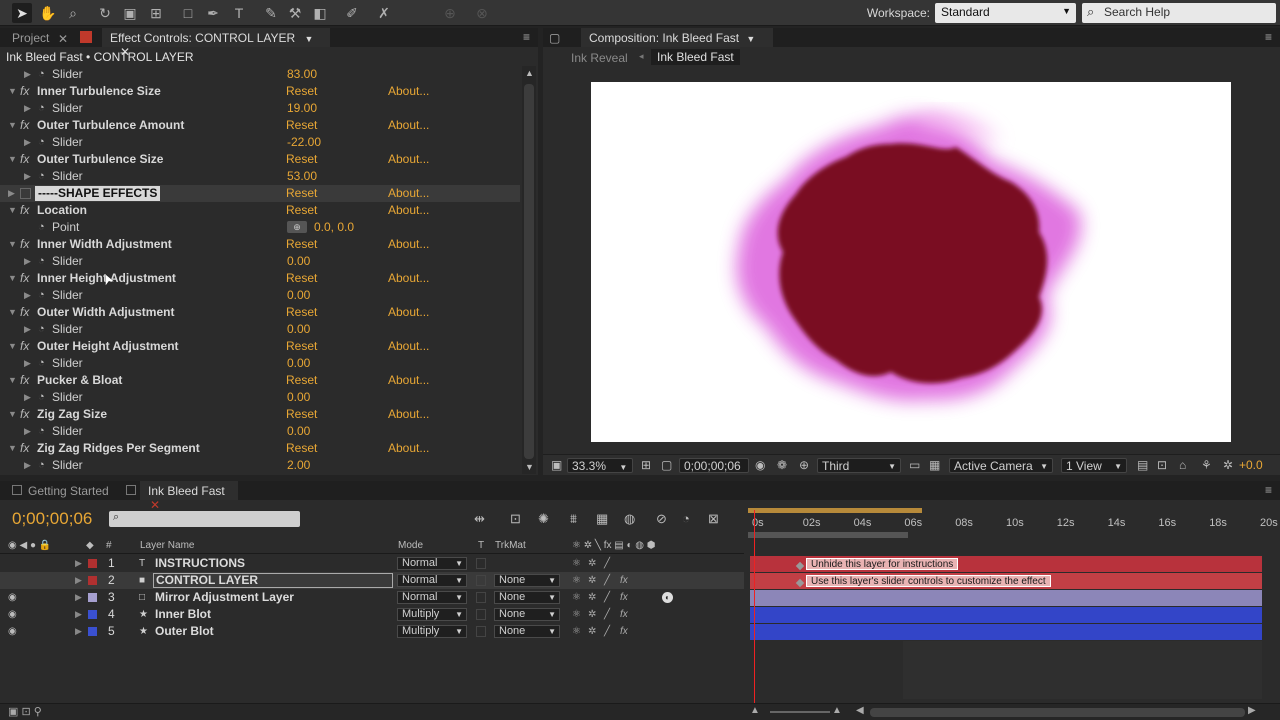 The height and width of the screenshot is (720, 1280). What do you see at coordinates (213, 13) in the screenshot?
I see `pen-tool-icon: ✒` at bounding box center [213, 13].